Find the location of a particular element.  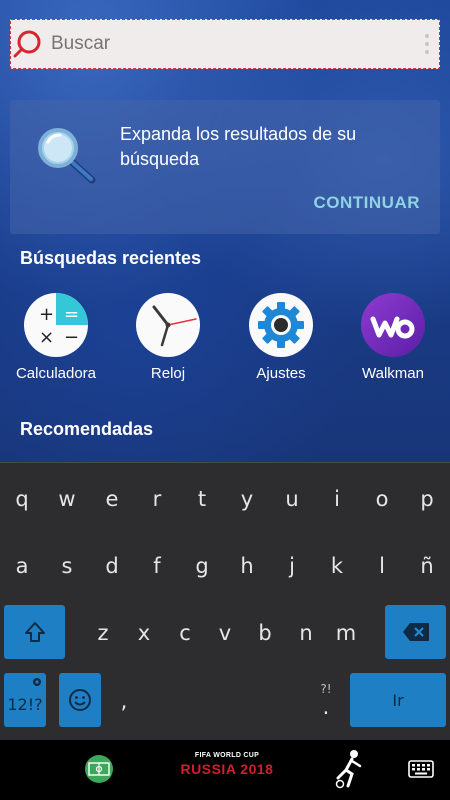

shift-key is located at coordinates (34, 632).